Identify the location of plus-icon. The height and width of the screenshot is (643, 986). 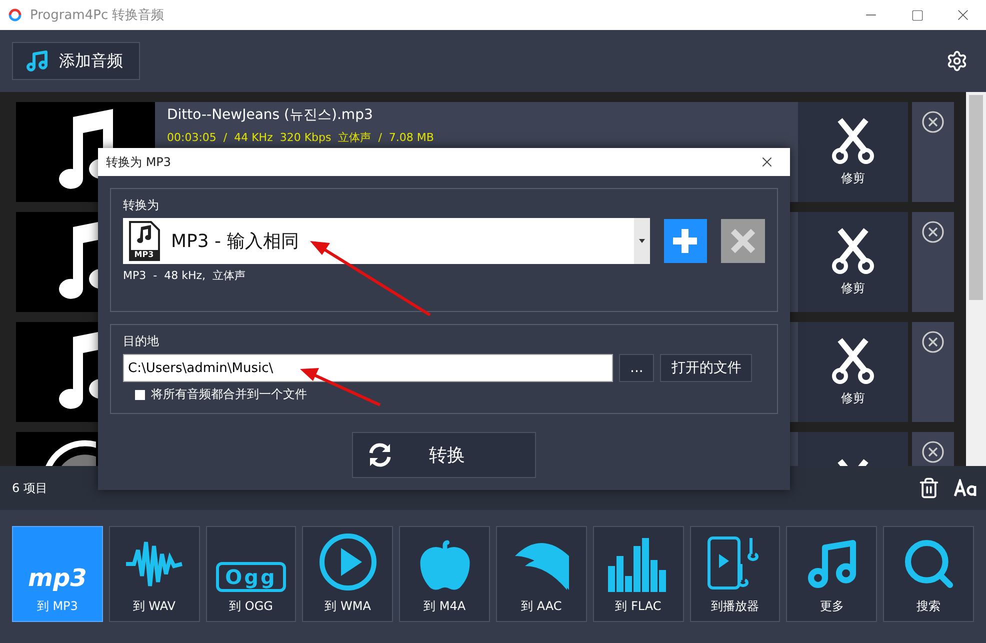
(685, 241).